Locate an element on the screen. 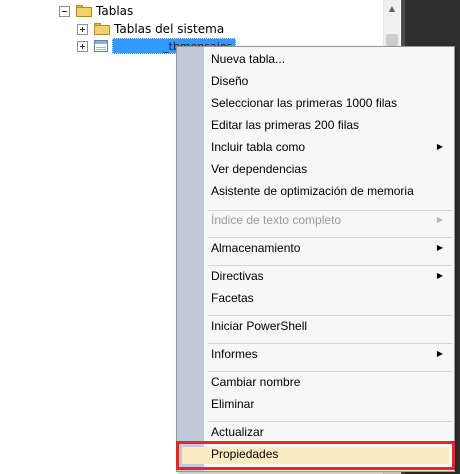 This screenshot has width=460, height=474. menu-item-label: Almacenamiento is located at coordinates (256, 248).